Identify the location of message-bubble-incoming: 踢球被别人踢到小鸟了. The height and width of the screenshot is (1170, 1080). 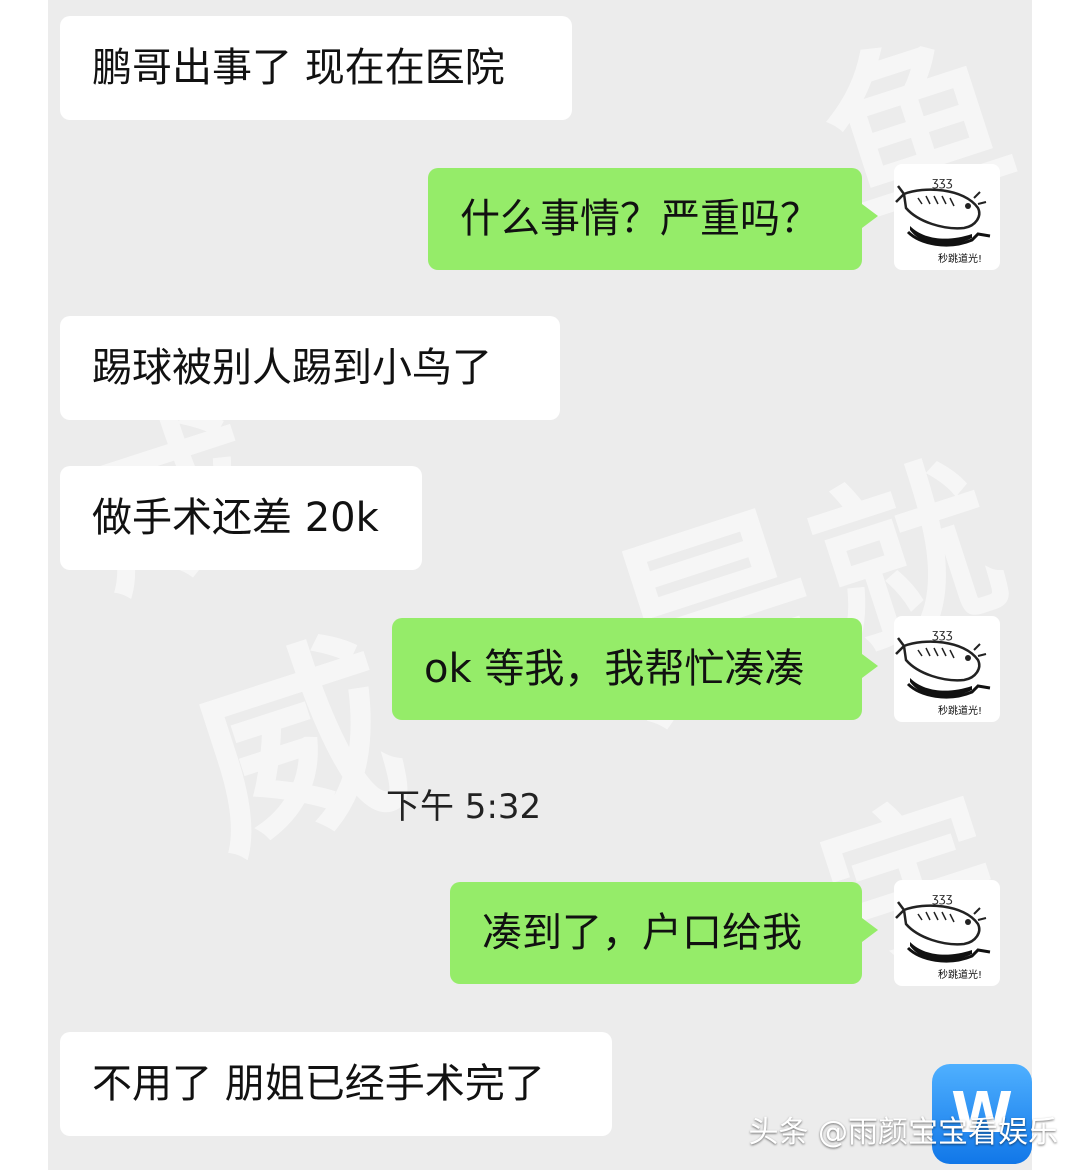
(310, 368).